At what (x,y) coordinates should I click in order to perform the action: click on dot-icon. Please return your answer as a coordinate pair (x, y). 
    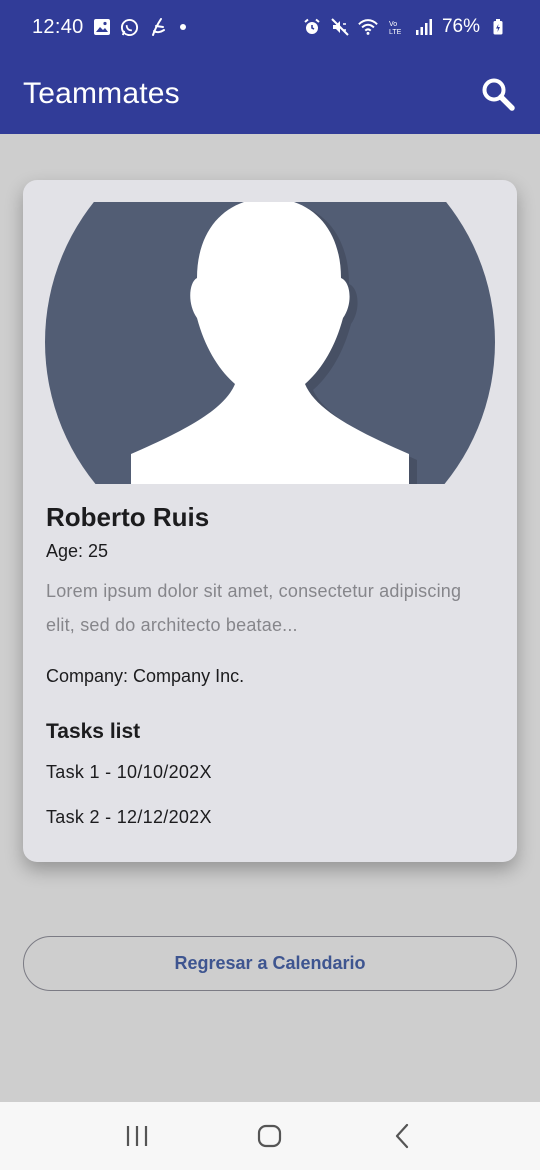
    Looking at the image, I should click on (182, 27).